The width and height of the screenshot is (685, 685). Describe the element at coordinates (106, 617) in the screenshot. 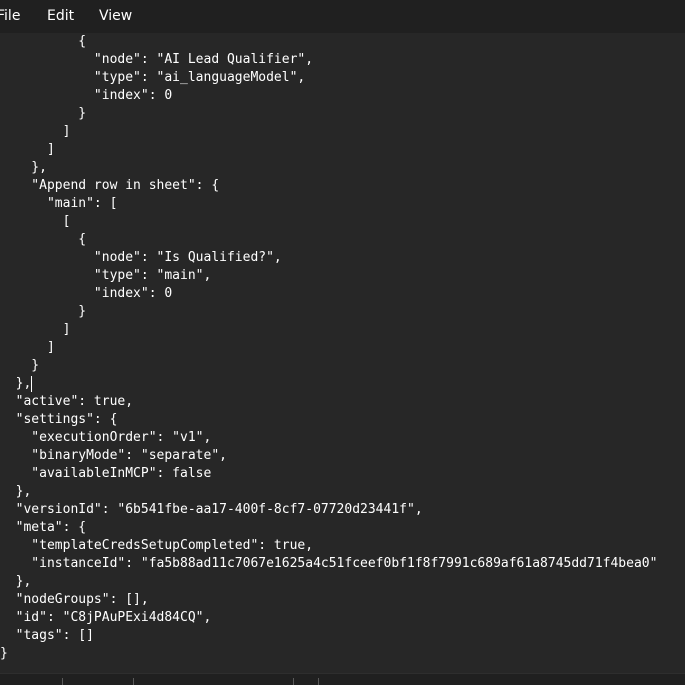

I see `code-line: "id": "C8jPAuPExi4d84CQ",` at that location.